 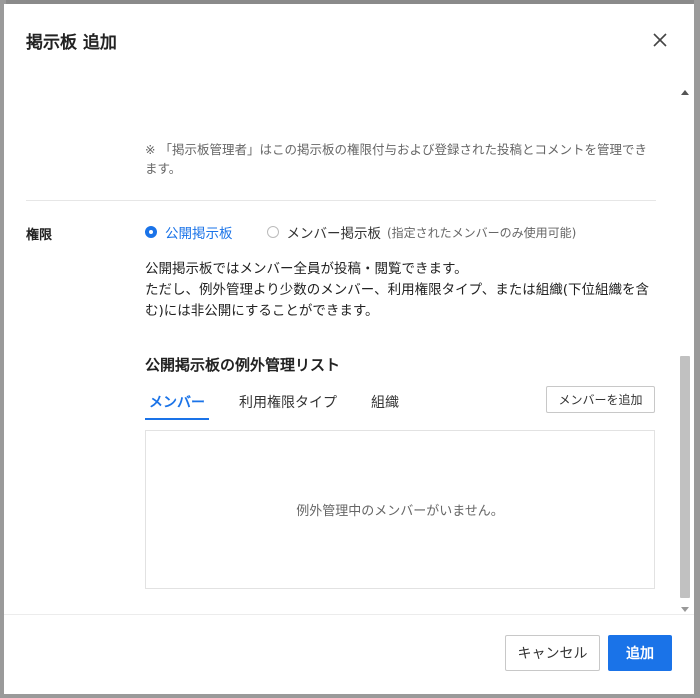 What do you see at coordinates (272, 232) in the screenshot?
I see `radio-unchecked-icon` at bounding box center [272, 232].